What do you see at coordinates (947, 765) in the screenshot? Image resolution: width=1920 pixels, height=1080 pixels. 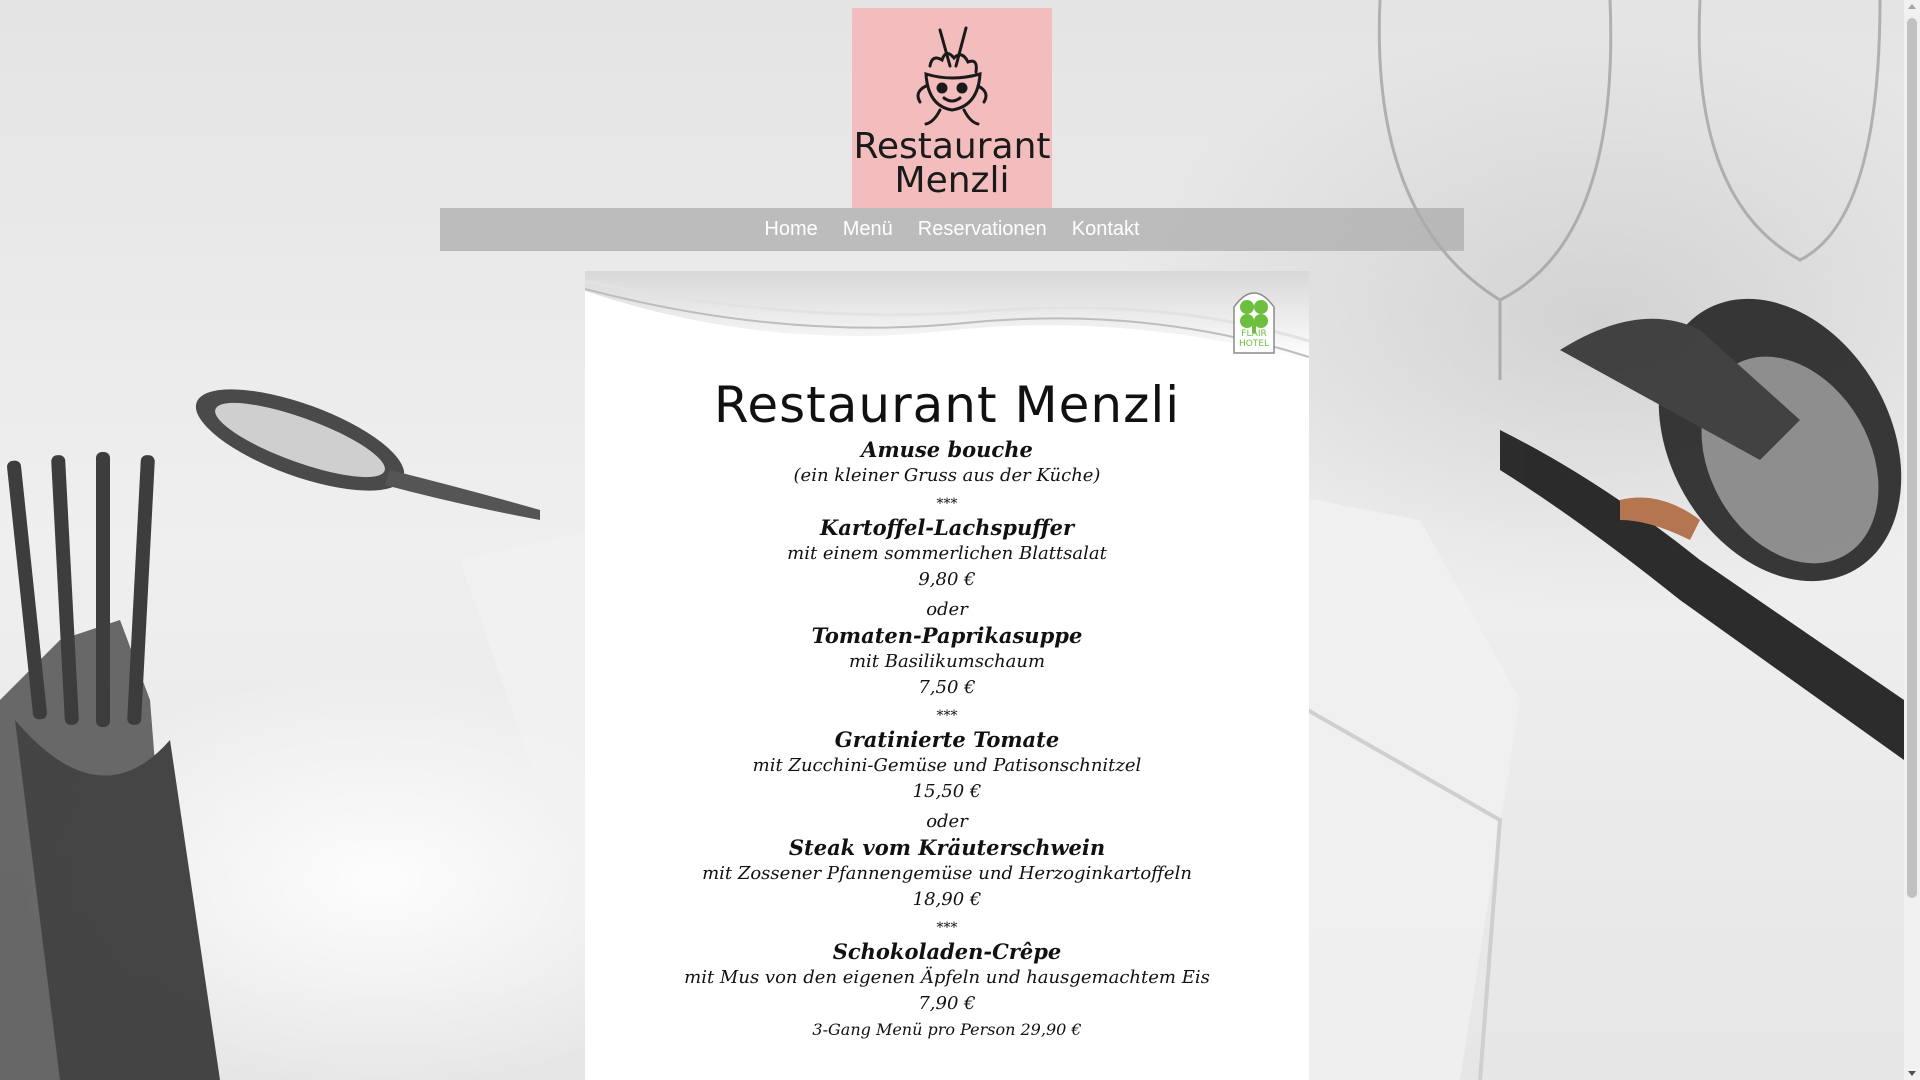 I see `main-1-desc: mit Zucchini-Gemüse und Patisonschnitzel` at bounding box center [947, 765].